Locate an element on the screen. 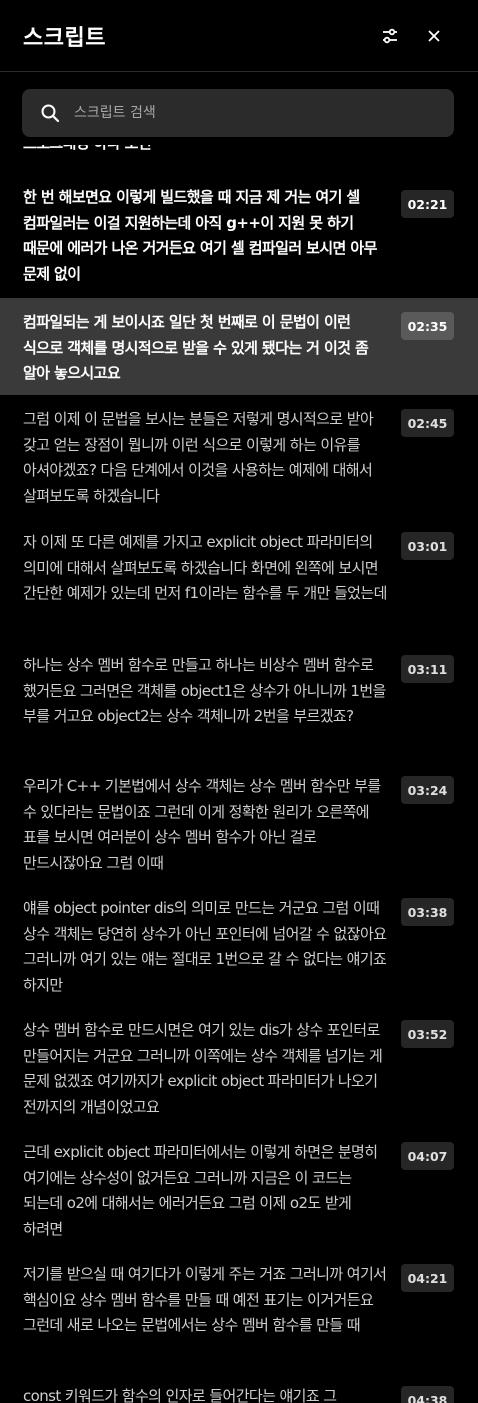 The image size is (478, 1403). sliders-icon is located at coordinates (390, 36).